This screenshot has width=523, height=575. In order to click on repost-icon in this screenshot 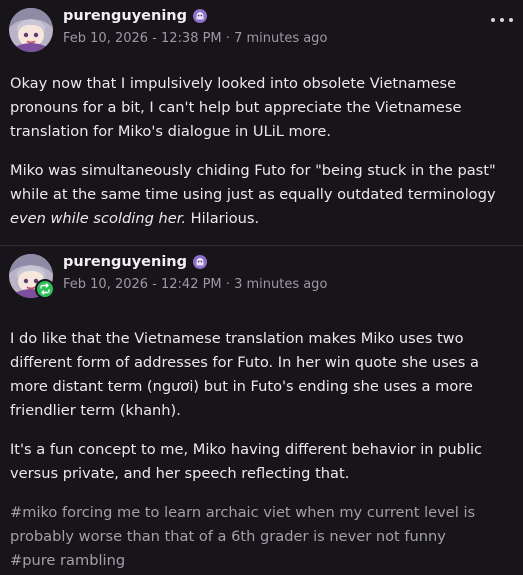, I will do `click(45, 289)`.